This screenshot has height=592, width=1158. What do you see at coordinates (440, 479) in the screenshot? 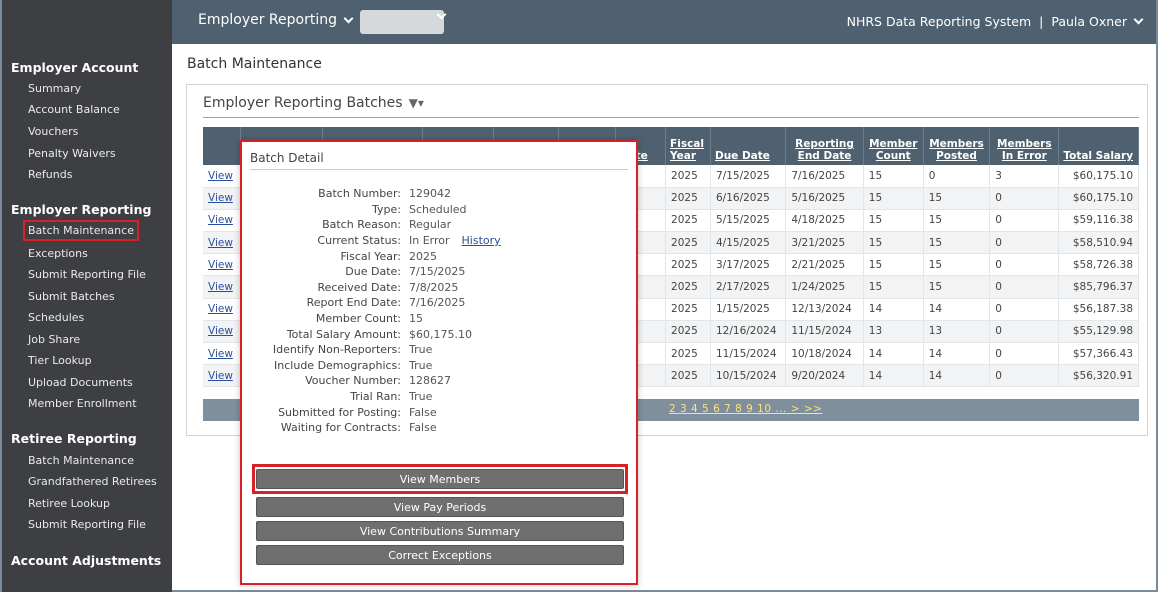
I see `view-members-button: View Members` at bounding box center [440, 479].